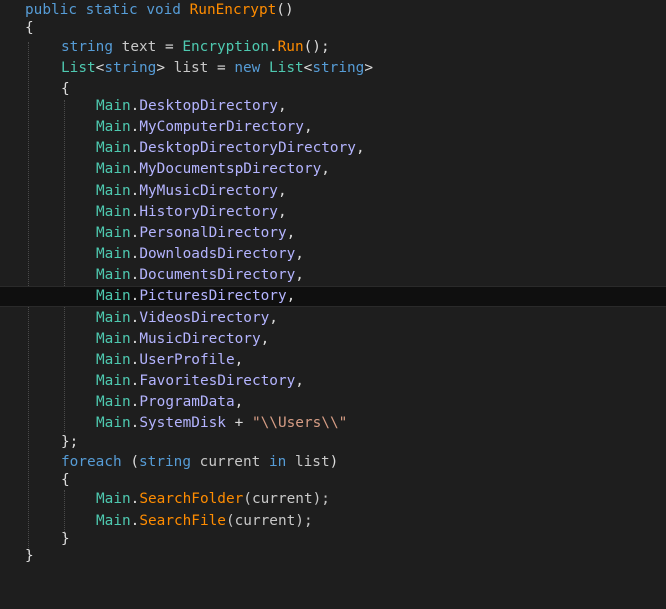 This screenshot has width=666, height=609. What do you see at coordinates (333, 233) in the screenshot?
I see `code-line-dir-7: Main.PersonalDirectory,` at bounding box center [333, 233].